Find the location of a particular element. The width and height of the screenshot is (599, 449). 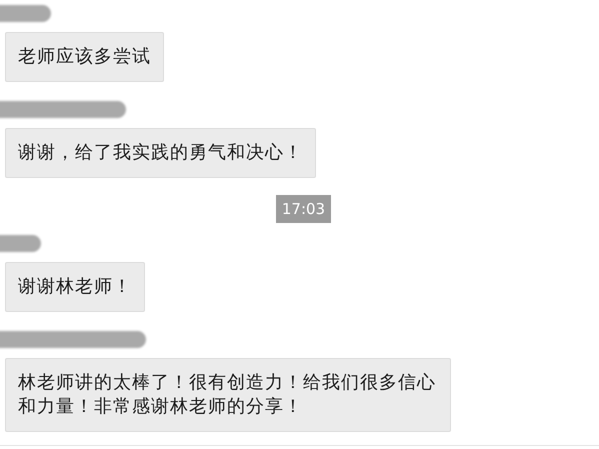

message-bubble: 林老师讲的太棒了！很有创造力！给我们很多信心和力量！非常感谢林老师的分享！ is located at coordinates (228, 395).